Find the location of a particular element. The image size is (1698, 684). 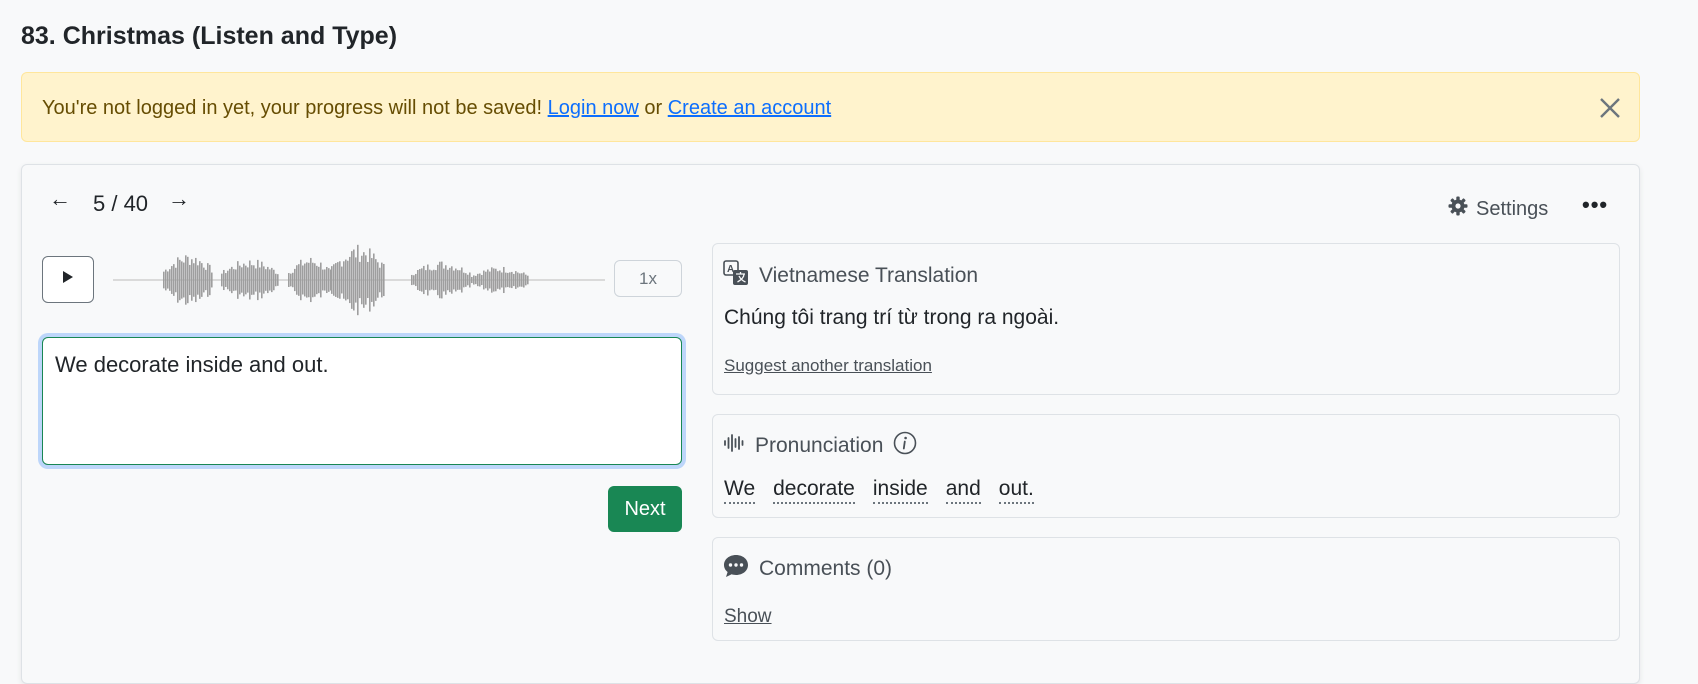

pronunciation-word: and is located at coordinates (963, 490).